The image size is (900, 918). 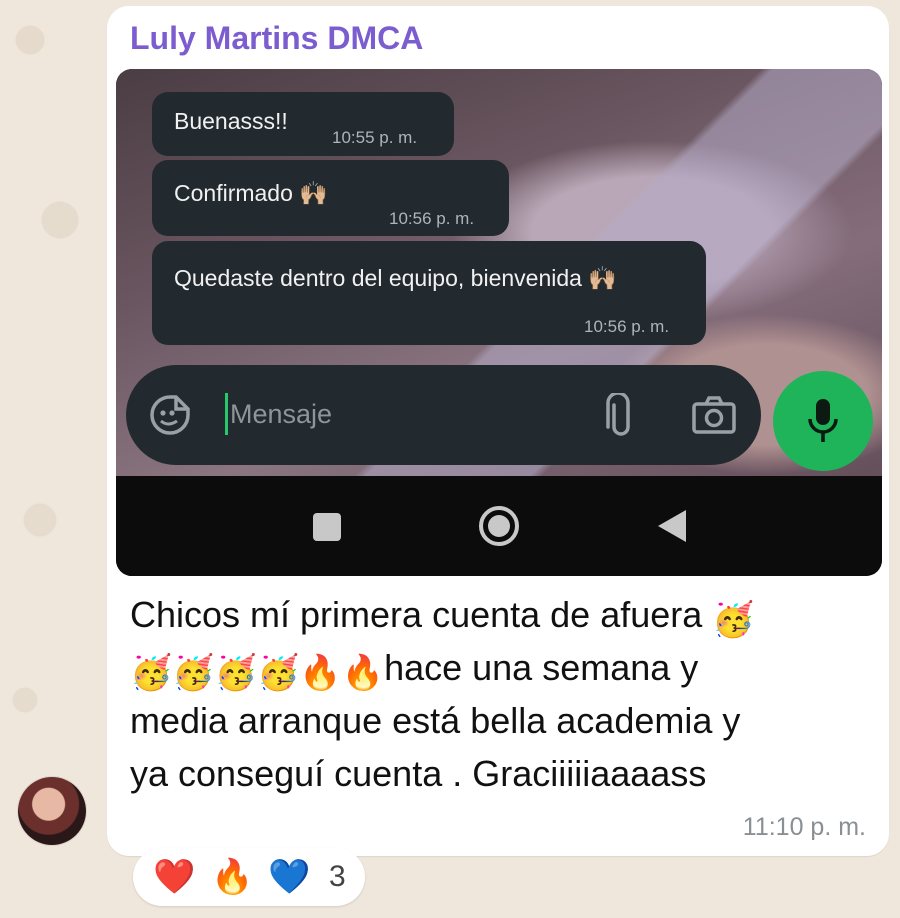 What do you see at coordinates (435, 720) in the screenshot?
I see `message-line-3: media arranque está bella academia y` at bounding box center [435, 720].